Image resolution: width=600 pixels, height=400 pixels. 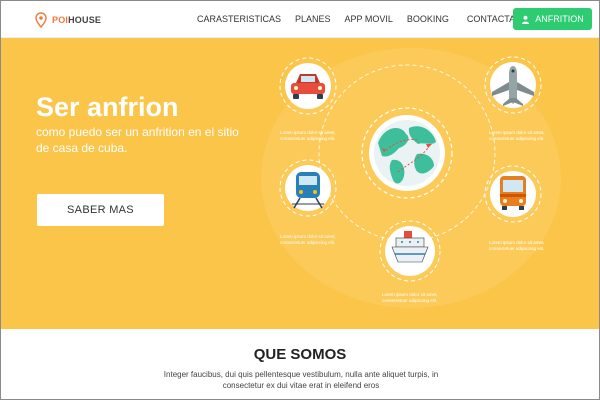 What do you see at coordinates (409, 300) in the screenshot?
I see `ship-caption-line2: consectetuer adipiscing elit.` at bounding box center [409, 300].